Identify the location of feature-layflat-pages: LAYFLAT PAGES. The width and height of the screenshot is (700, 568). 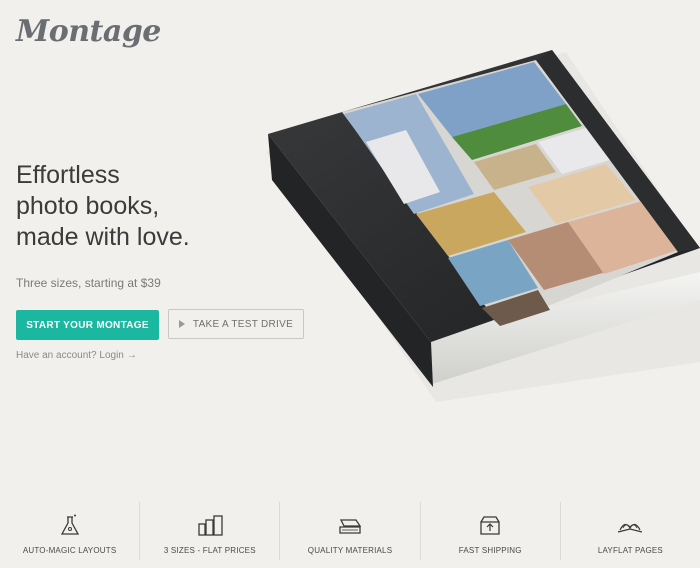
(630, 531).